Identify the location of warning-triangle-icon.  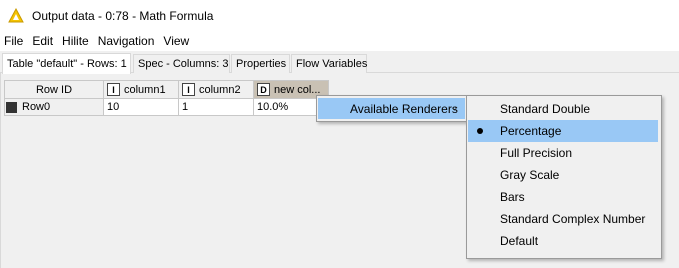
(16, 14).